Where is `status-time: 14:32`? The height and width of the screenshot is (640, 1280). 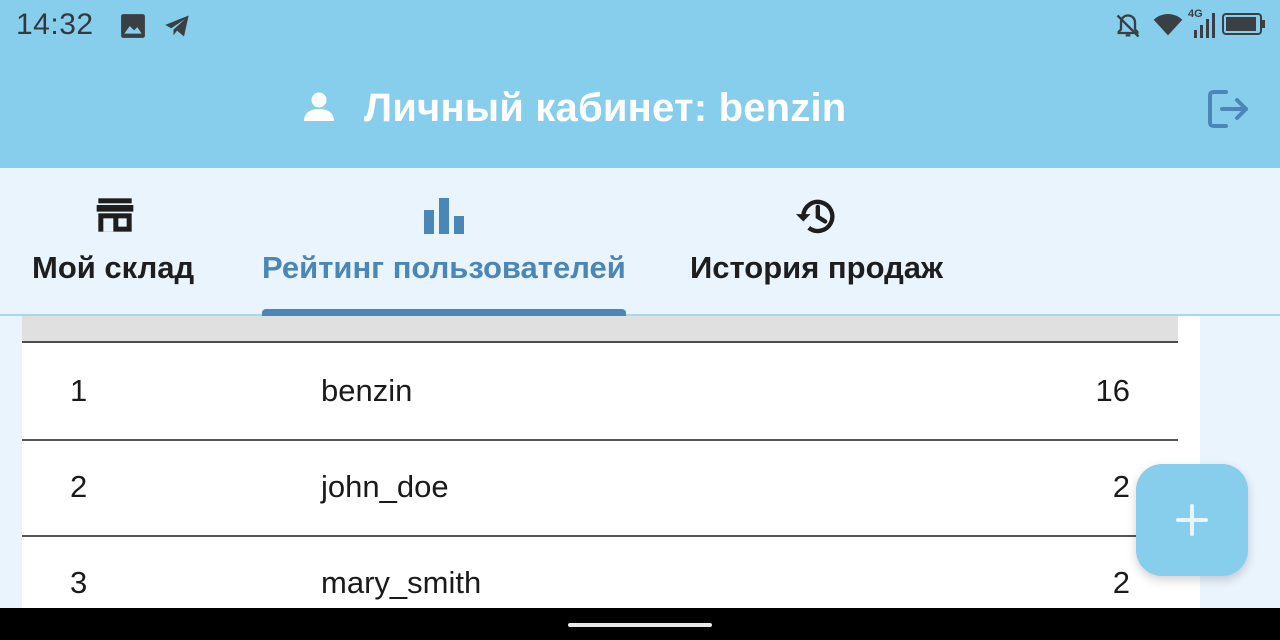
status-time: 14:32 is located at coordinates (55, 24).